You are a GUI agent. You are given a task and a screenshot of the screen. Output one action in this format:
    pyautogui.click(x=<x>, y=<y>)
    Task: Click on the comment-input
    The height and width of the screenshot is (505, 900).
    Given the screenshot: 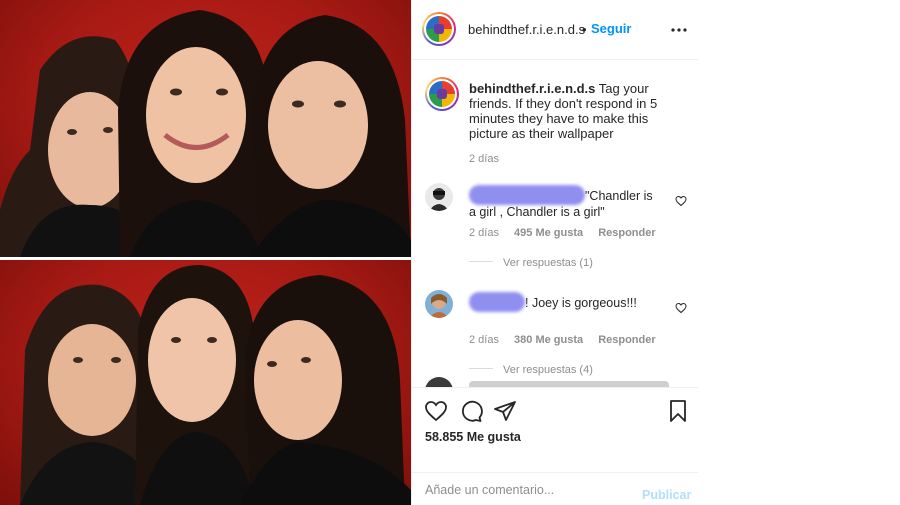 What is the action you would take?
    pyautogui.click(x=525, y=490)
    